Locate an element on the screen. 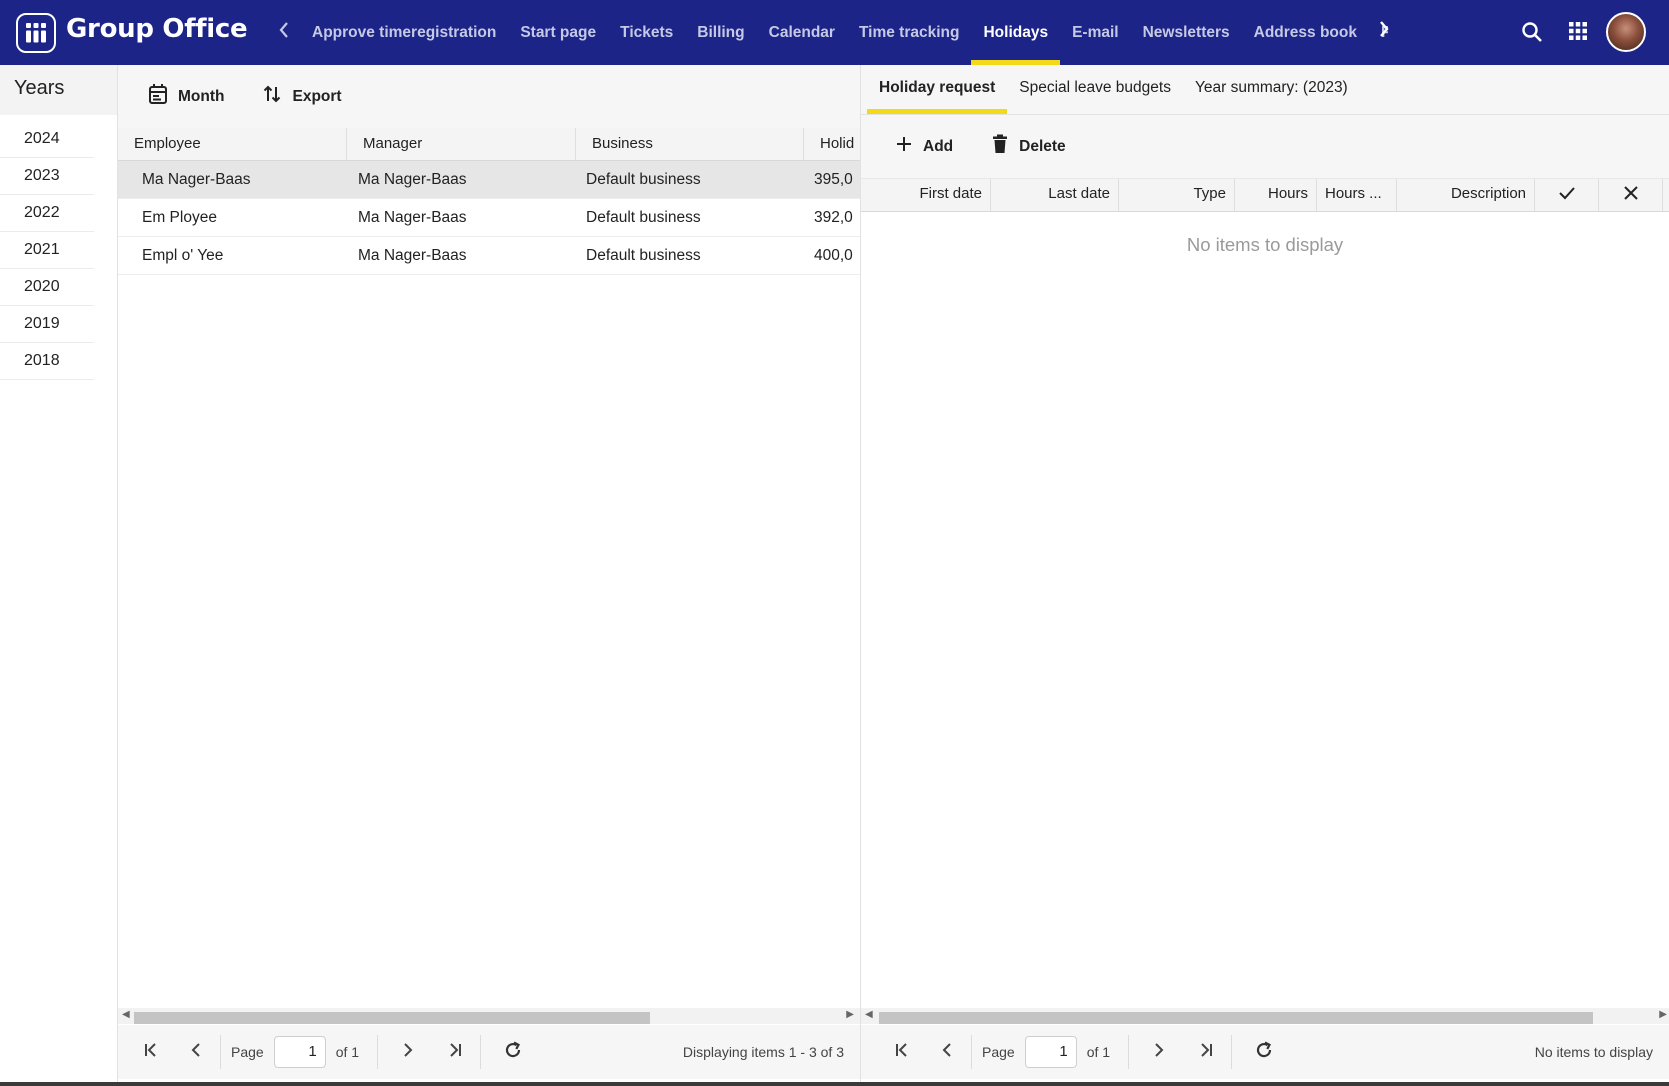 Image resolution: width=1669 pixels, height=1086 pixels. employee-toolbar: Month Export is located at coordinates (489, 96).